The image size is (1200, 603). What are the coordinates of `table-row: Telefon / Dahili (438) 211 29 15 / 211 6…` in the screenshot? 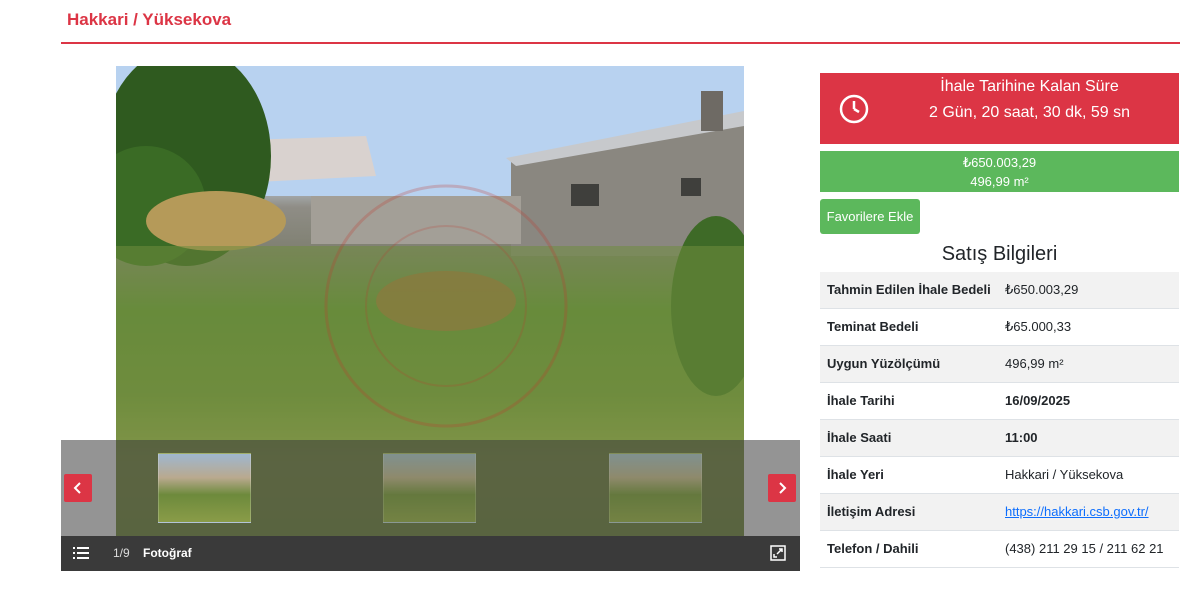 It's located at (999, 549).